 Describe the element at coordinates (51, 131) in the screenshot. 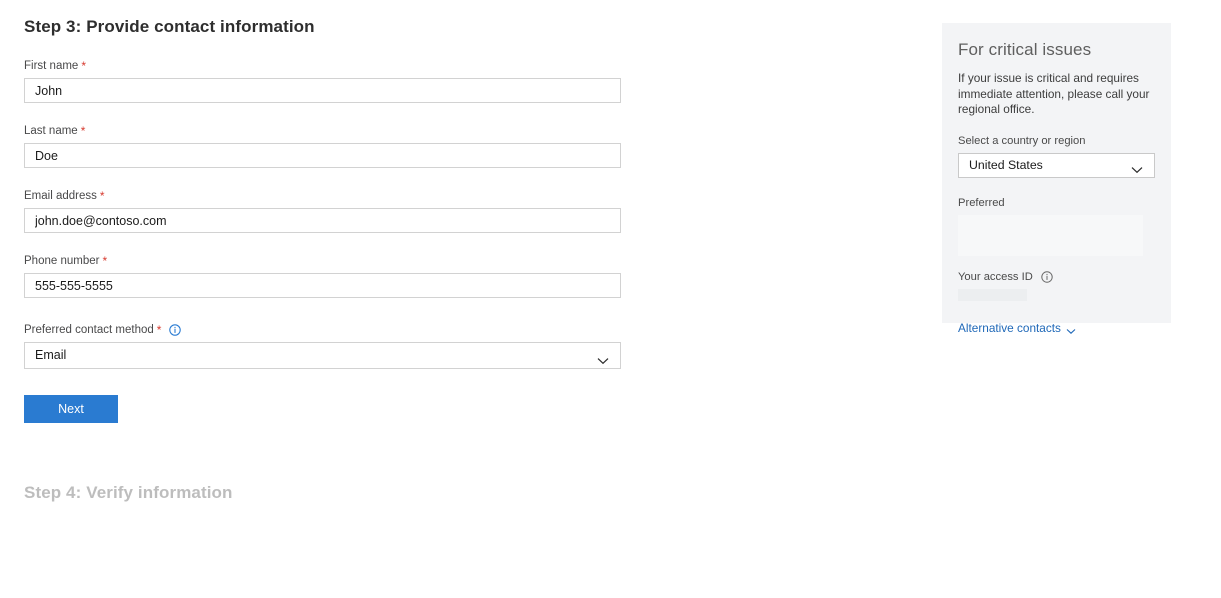

I see `label-text: Last name` at that location.